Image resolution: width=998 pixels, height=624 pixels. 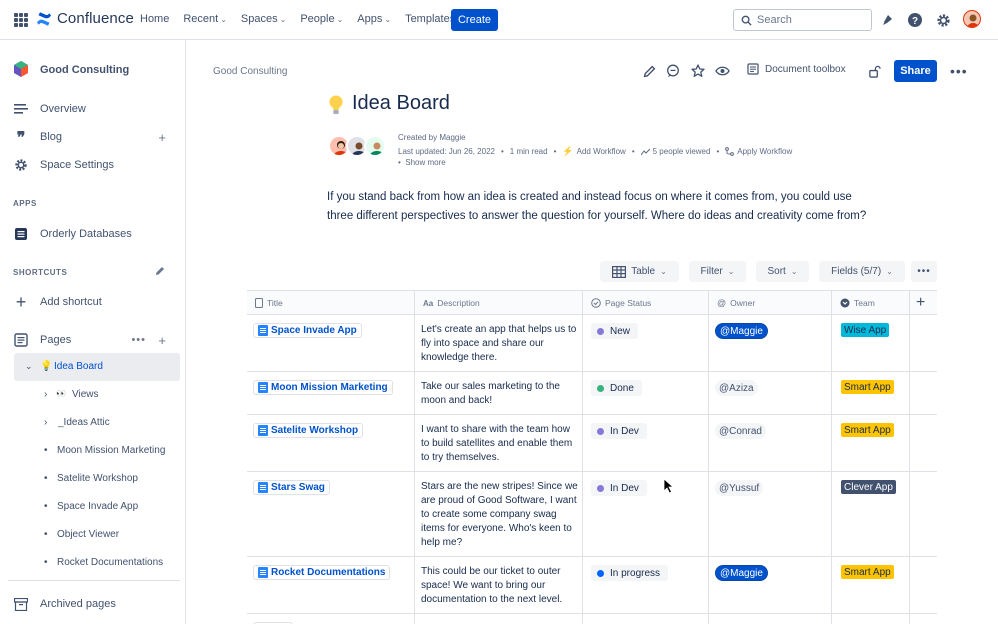 I want to click on document-toolbox-button: Document toolbox, so click(x=796, y=69).